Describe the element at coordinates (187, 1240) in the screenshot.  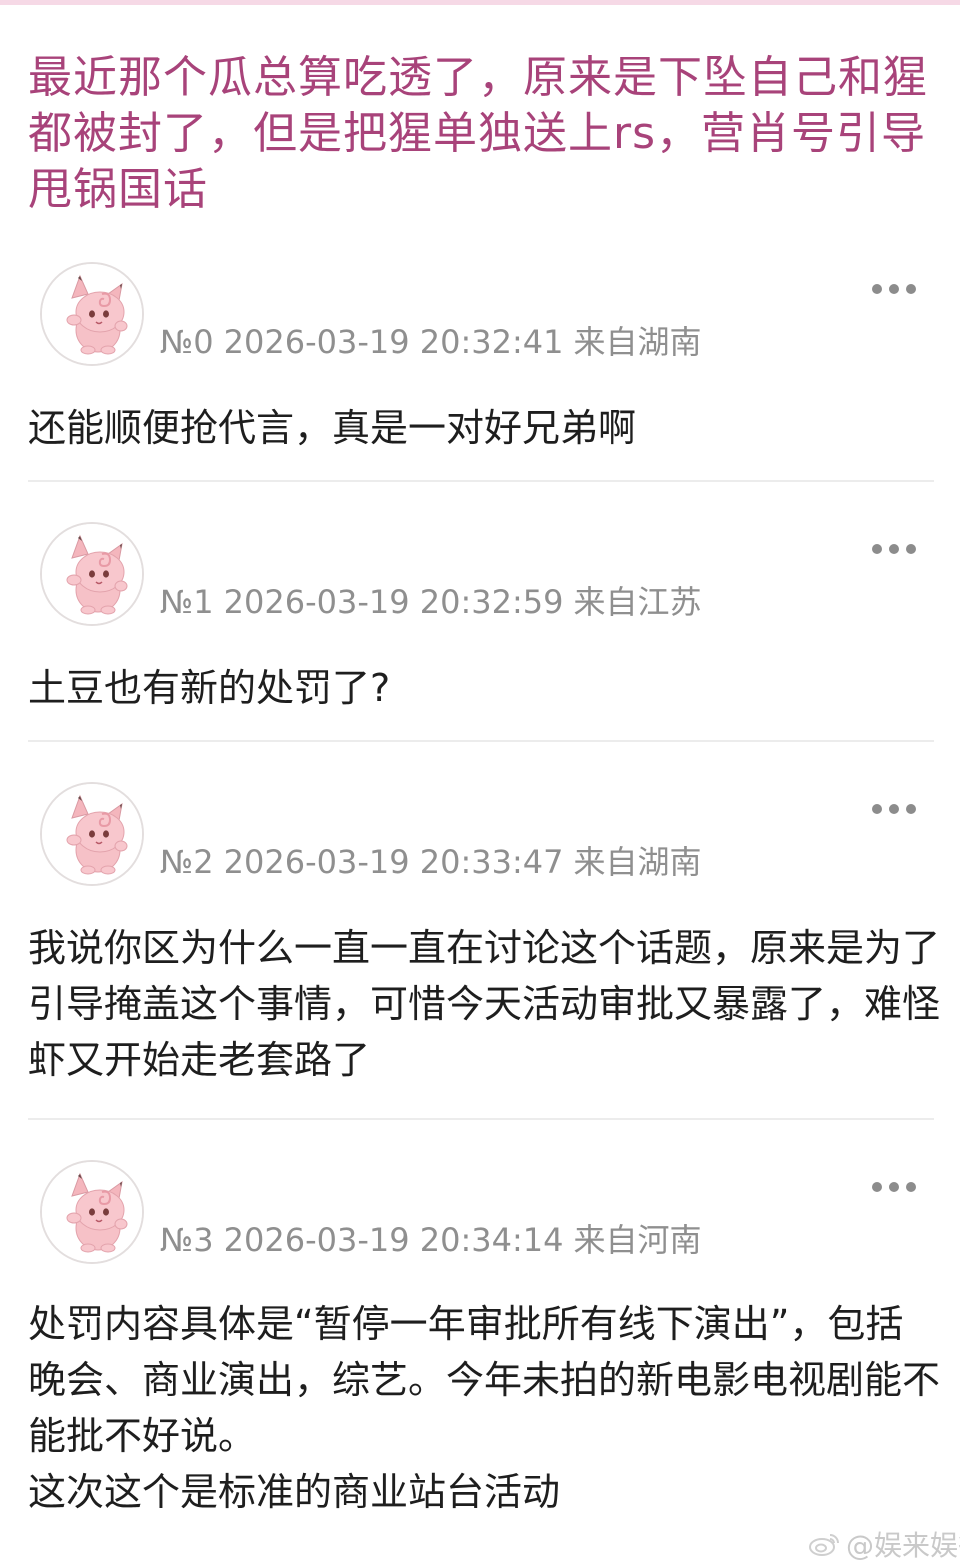
I see `floor-number: №3` at that location.